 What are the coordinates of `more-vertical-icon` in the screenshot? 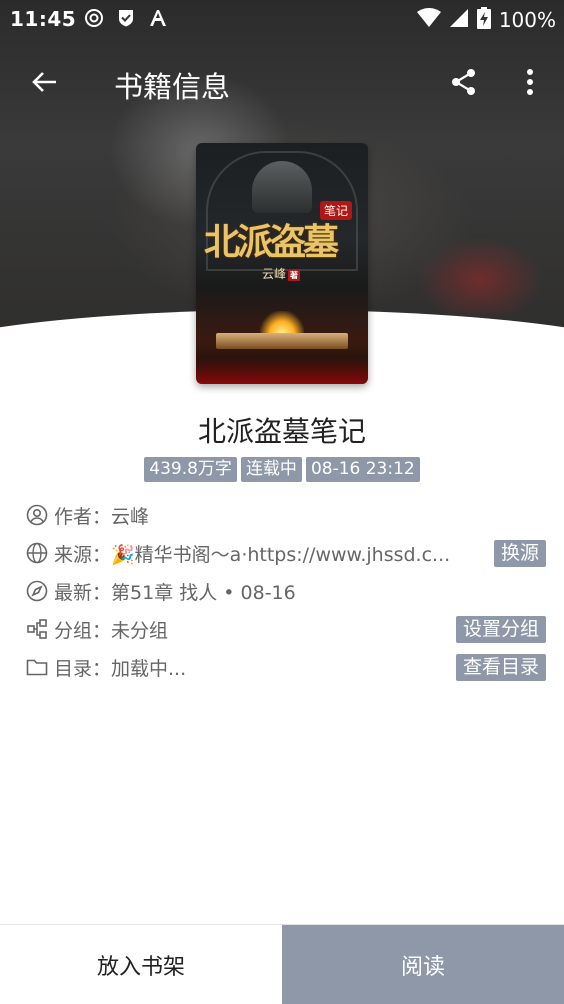 It's located at (530, 82).